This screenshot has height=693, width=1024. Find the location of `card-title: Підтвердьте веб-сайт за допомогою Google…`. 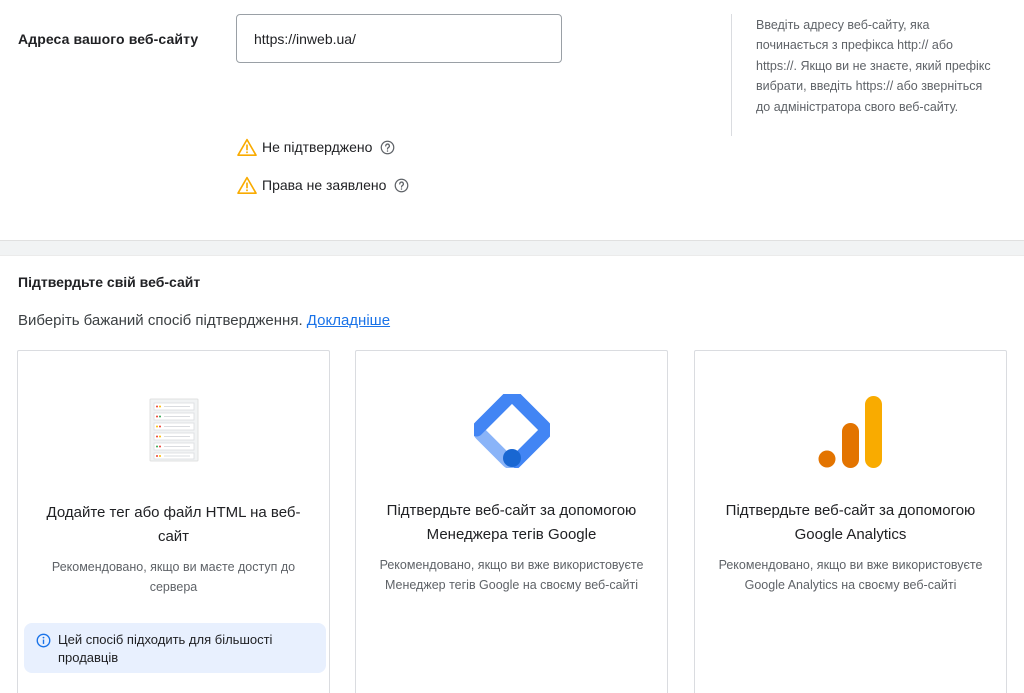

card-title: Підтвердьте веб-сайт за допомогою Google… is located at coordinates (850, 522).